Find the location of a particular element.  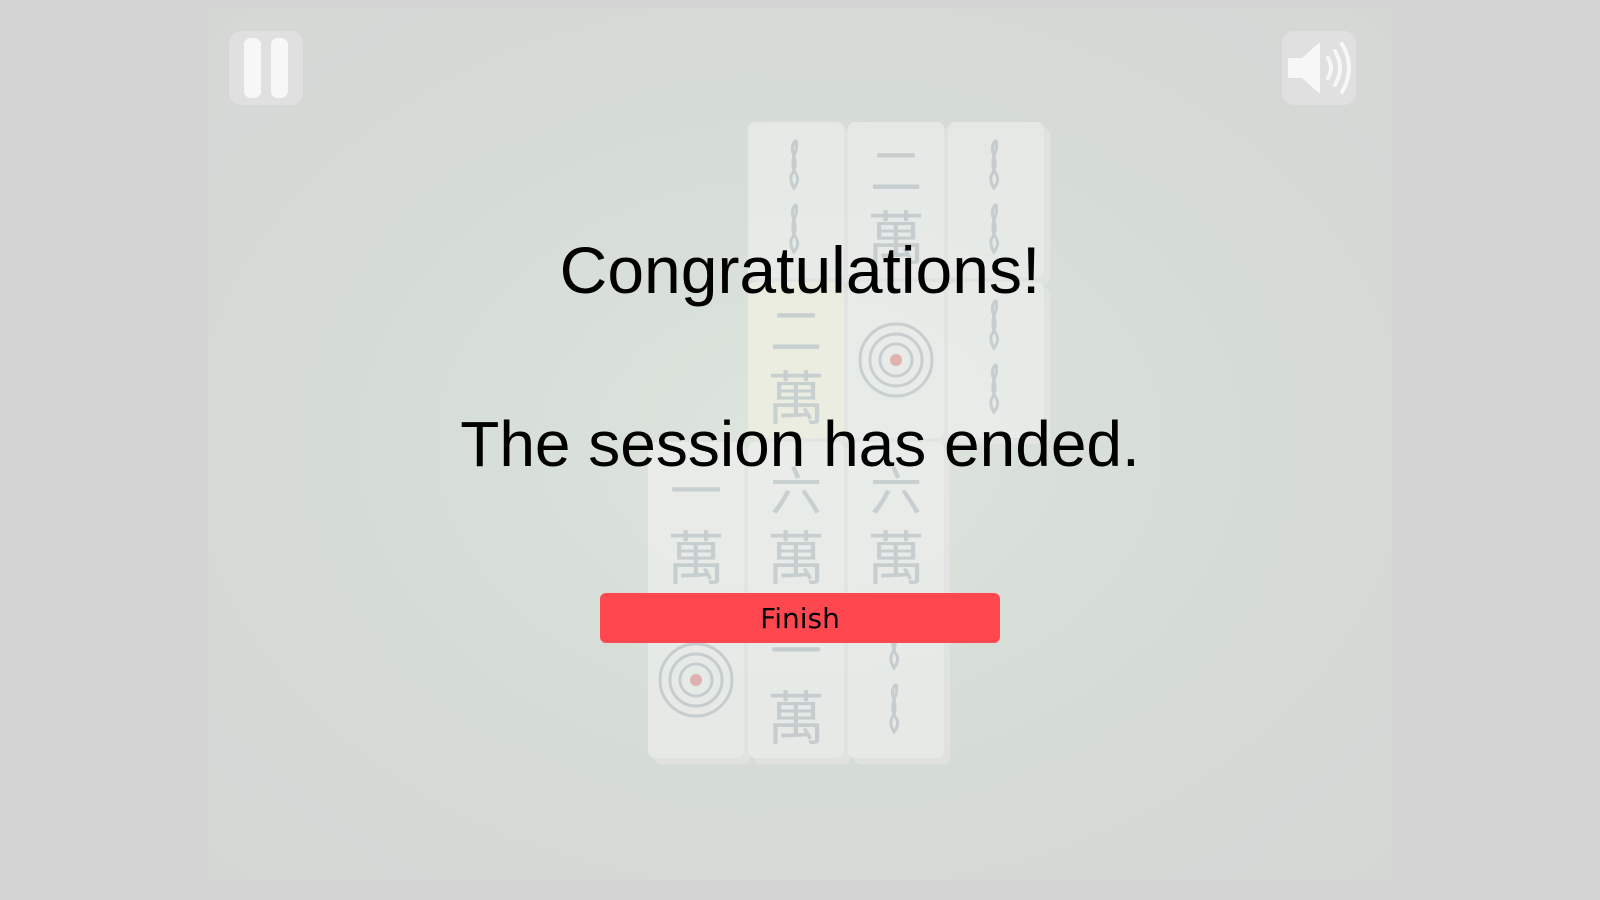

session-ended-message: The session has ended. is located at coordinates (800, 444).